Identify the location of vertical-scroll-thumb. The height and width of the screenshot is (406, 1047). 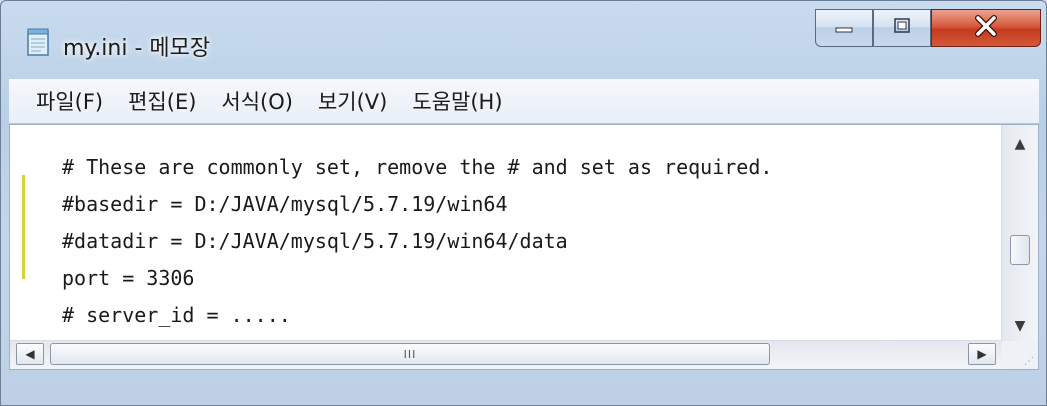
(1020, 250).